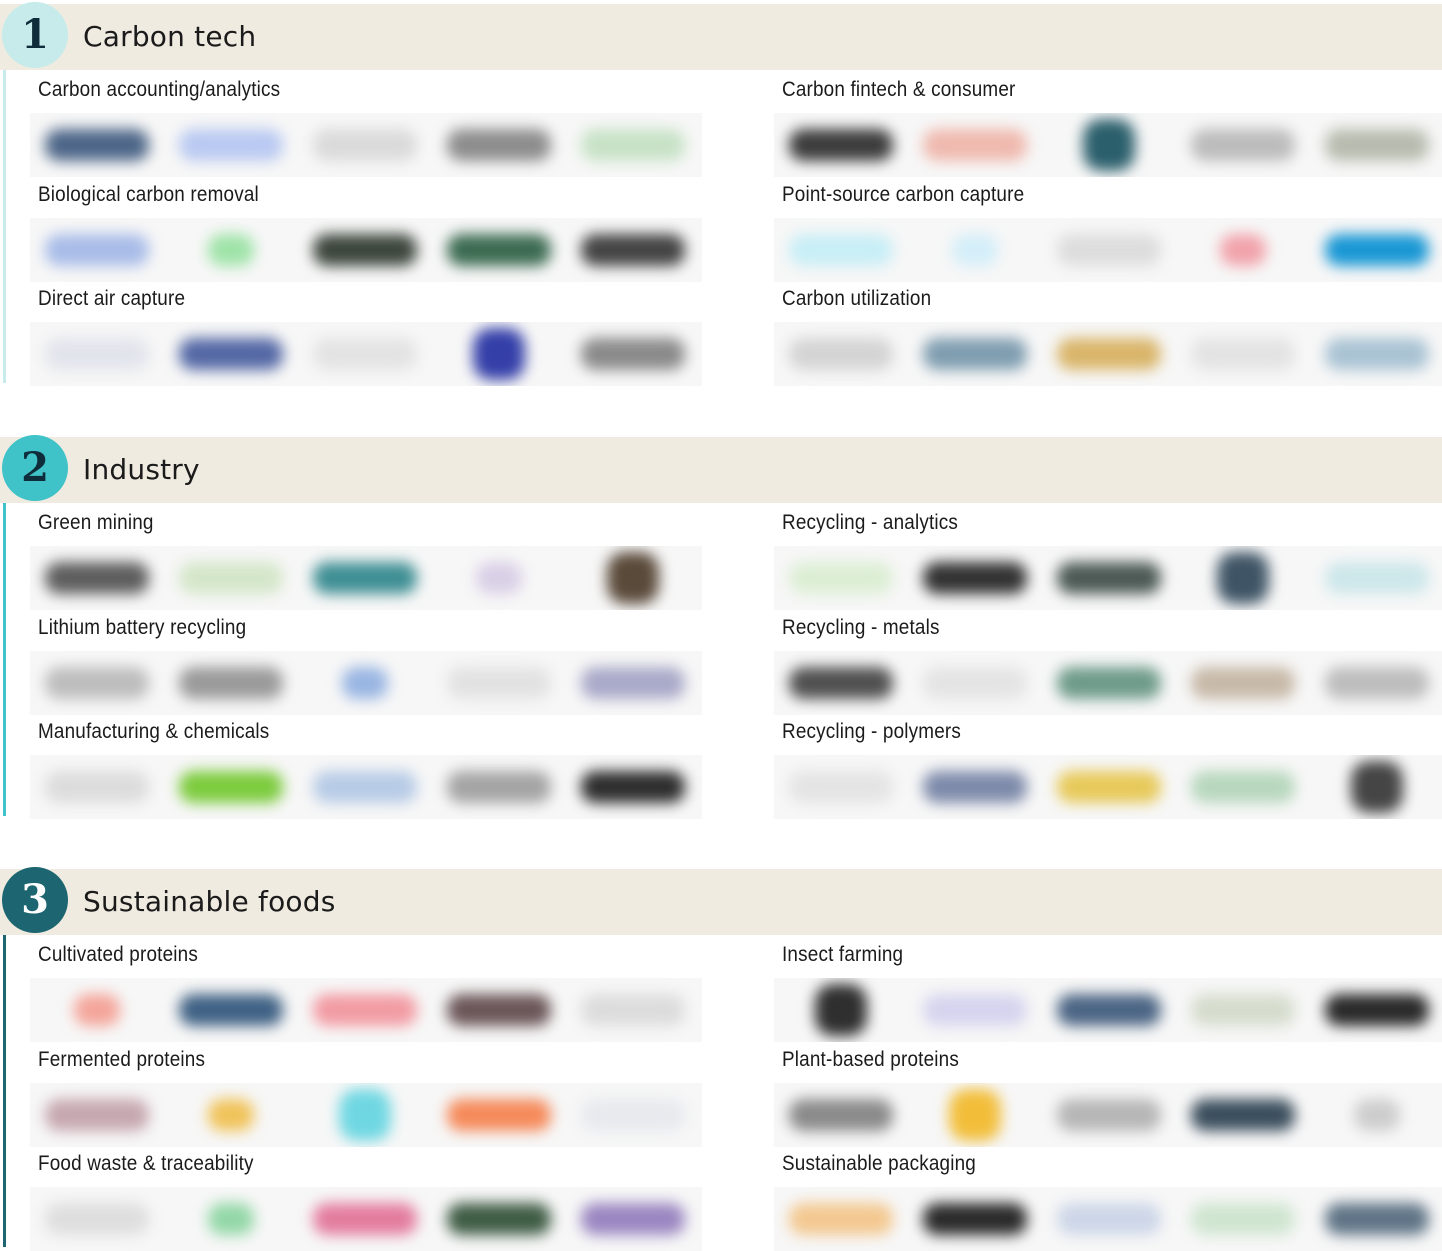 The width and height of the screenshot is (1442, 1251). I want to click on logo-strip, so click(366, 578).